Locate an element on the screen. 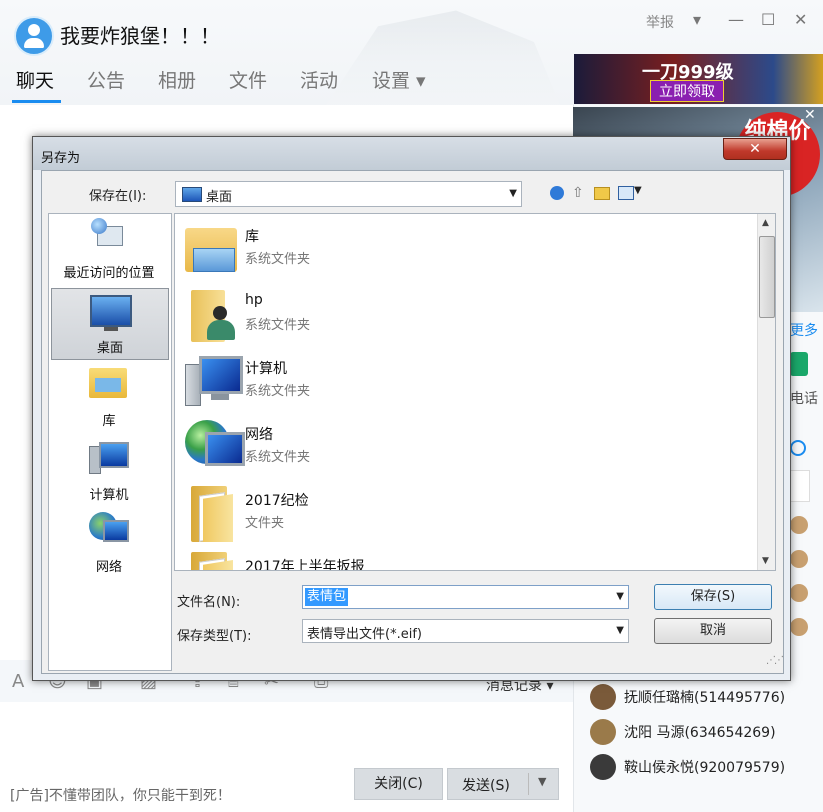 The width and height of the screenshot is (823, 812). list-item: 2017年上半年扳报 is located at coordinates (331, 560).